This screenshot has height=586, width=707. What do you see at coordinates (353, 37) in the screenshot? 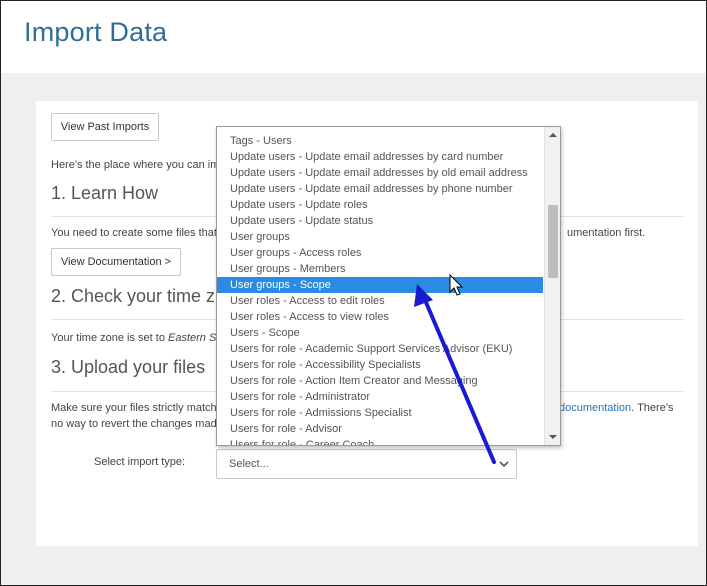
I see `header-bar: Import Data` at bounding box center [353, 37].